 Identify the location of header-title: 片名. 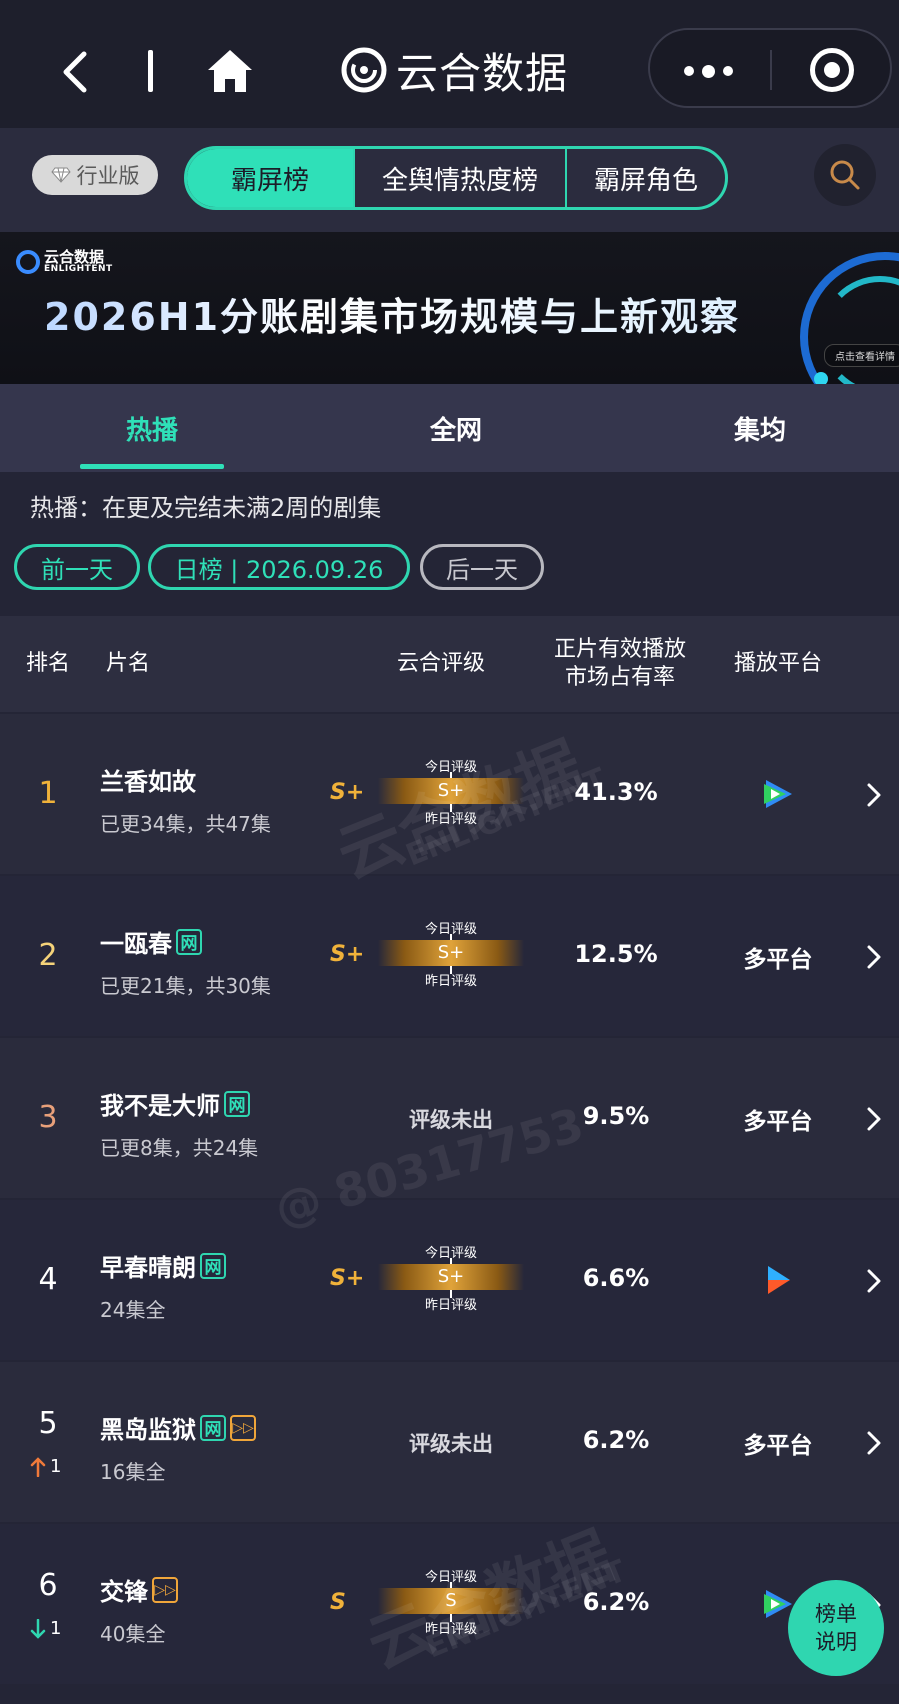
(127, 663).